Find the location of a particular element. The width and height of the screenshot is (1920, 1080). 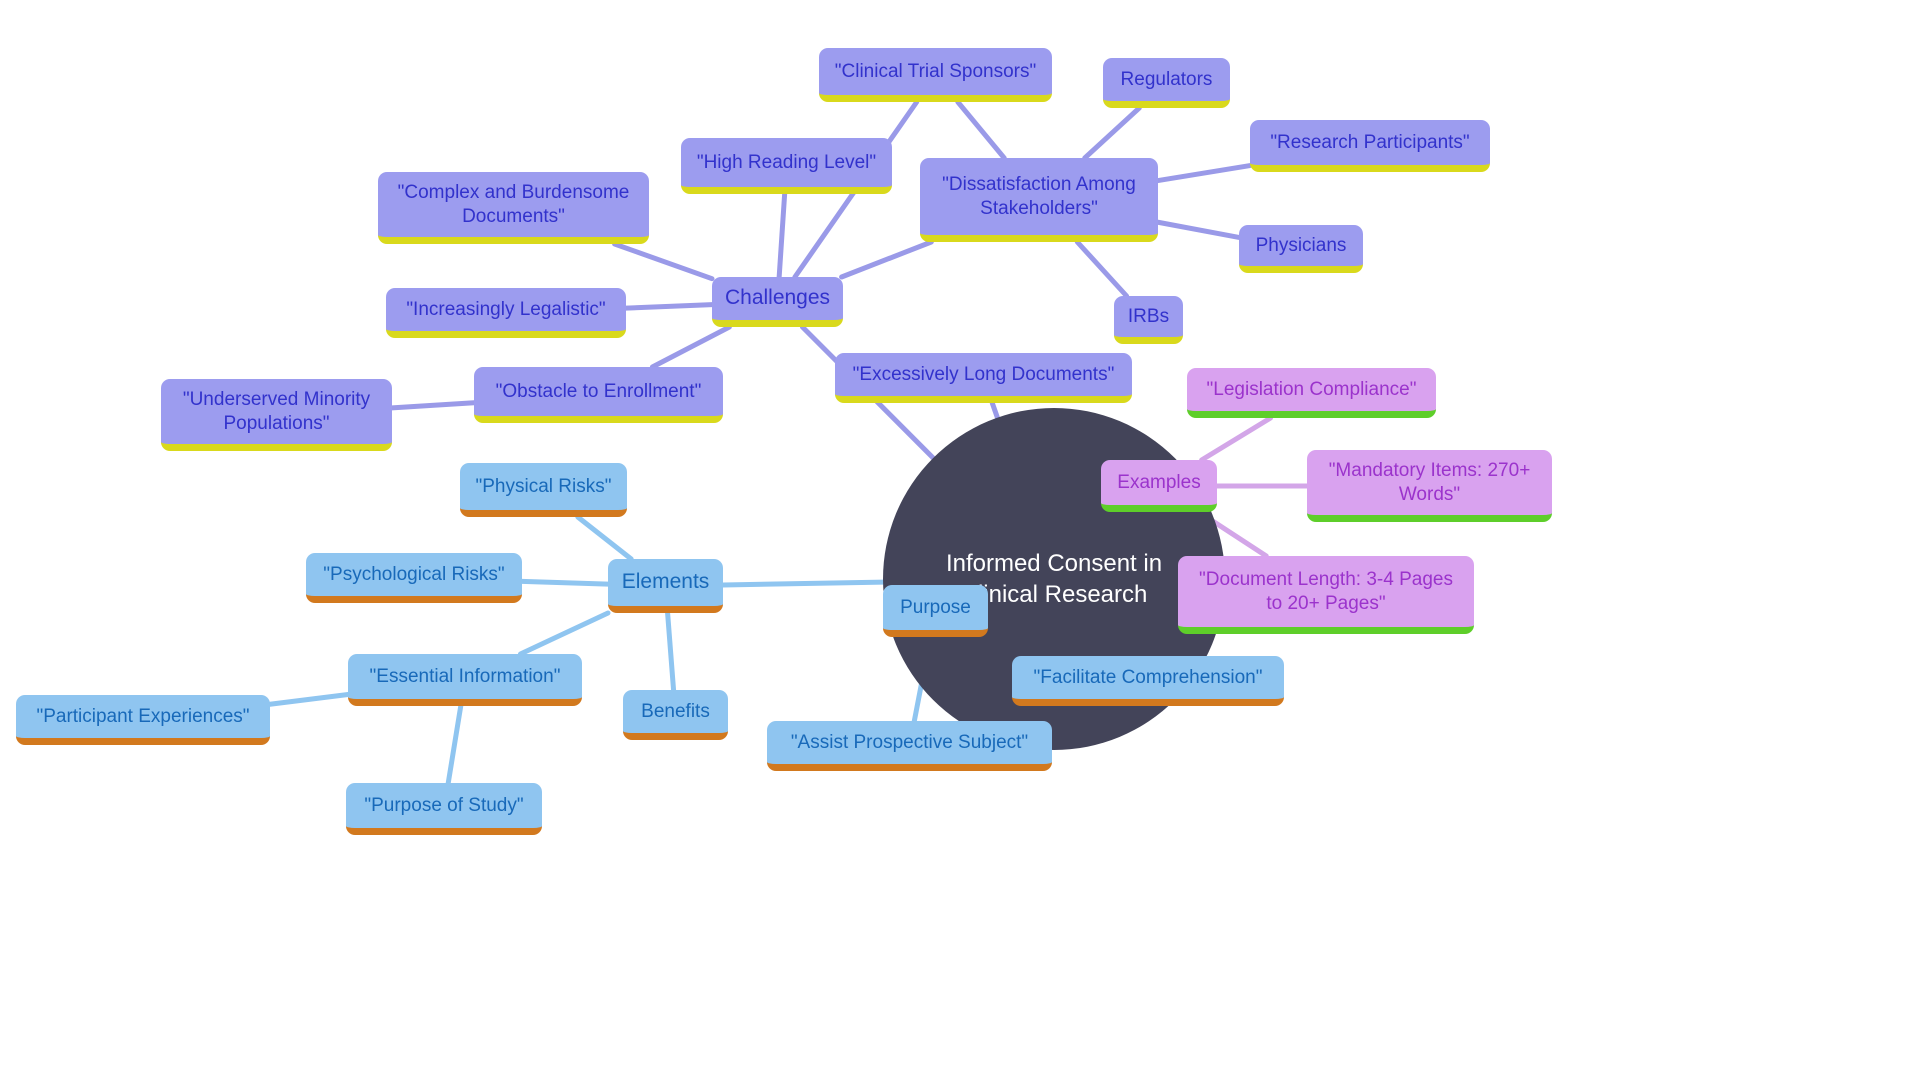

mindmap-node-assist_prospective_subject: "Assist Prospective Subject" is located at coordinates (909, 746).